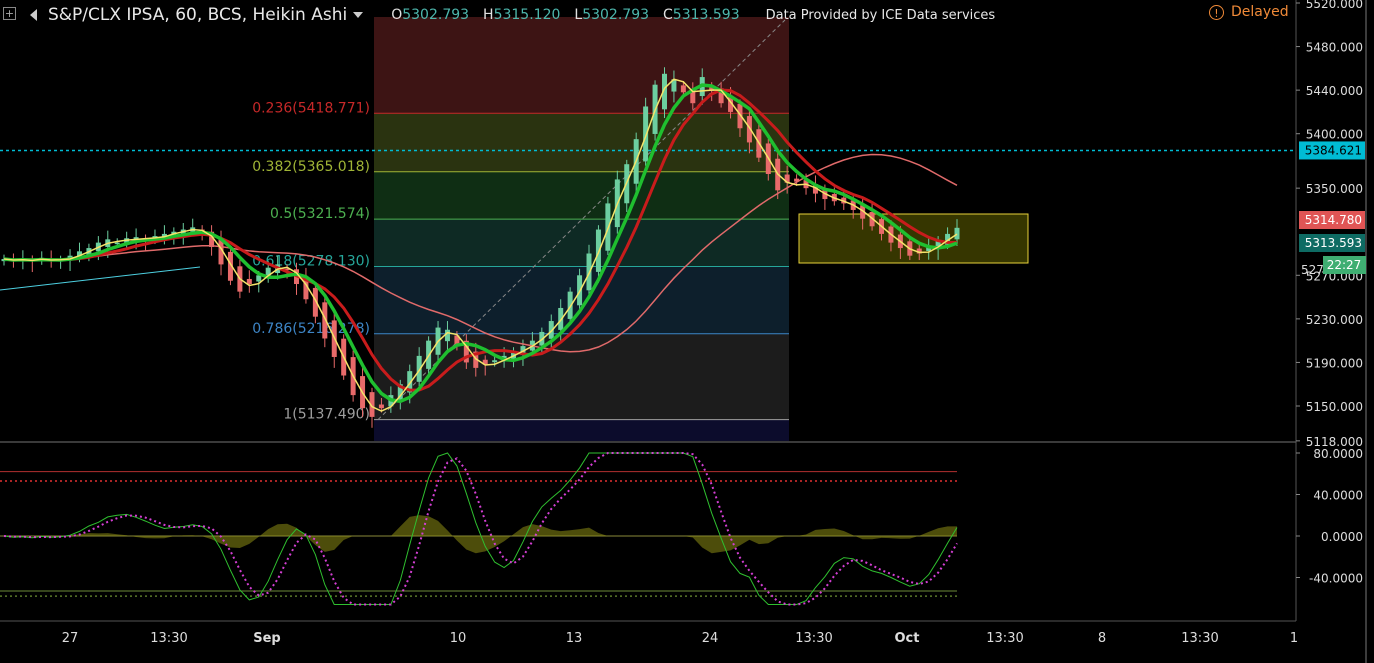  What do you see at coordinates (1216, 12) in the screenshot?
I see `alert-icon: !` at bounding box center [1216, 12].